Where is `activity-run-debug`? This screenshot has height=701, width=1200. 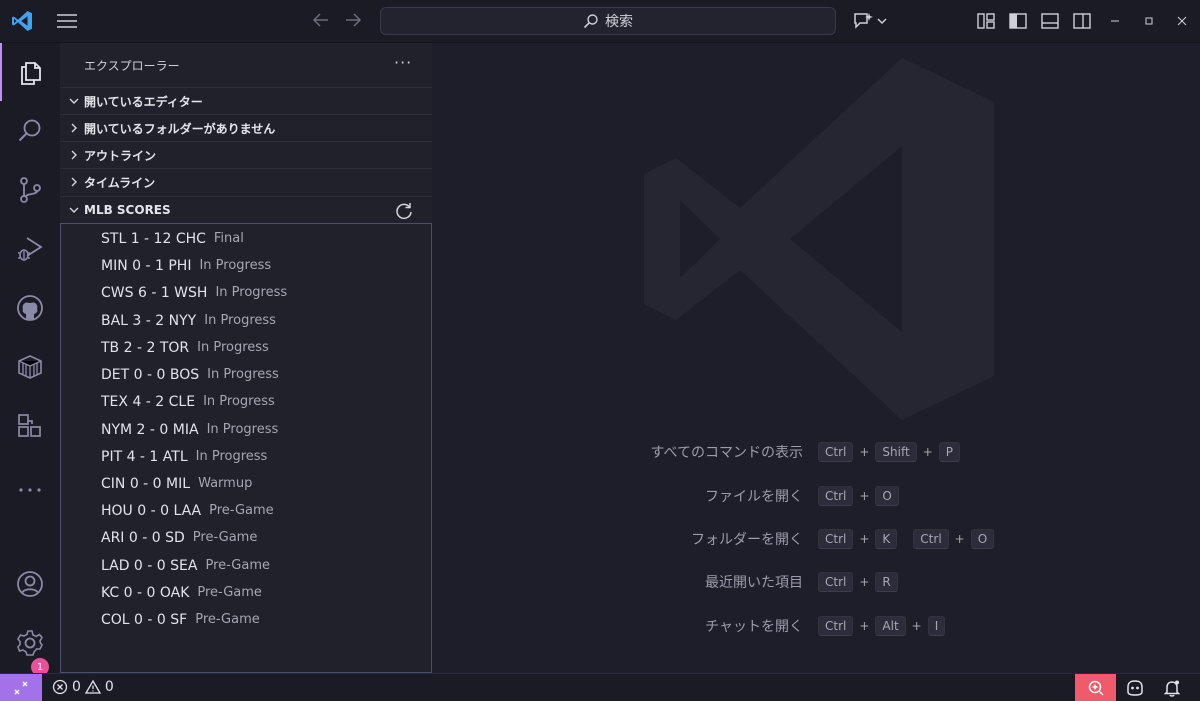 activity-run-debug is located at coordinates (30, 249).